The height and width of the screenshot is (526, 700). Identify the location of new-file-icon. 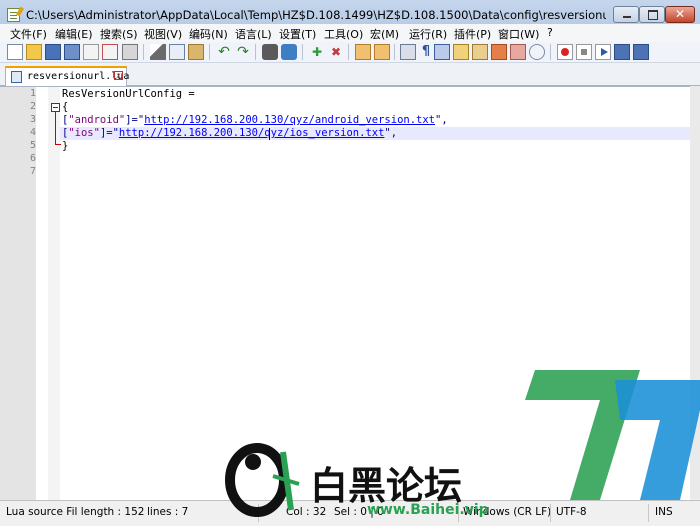
(15, 52).